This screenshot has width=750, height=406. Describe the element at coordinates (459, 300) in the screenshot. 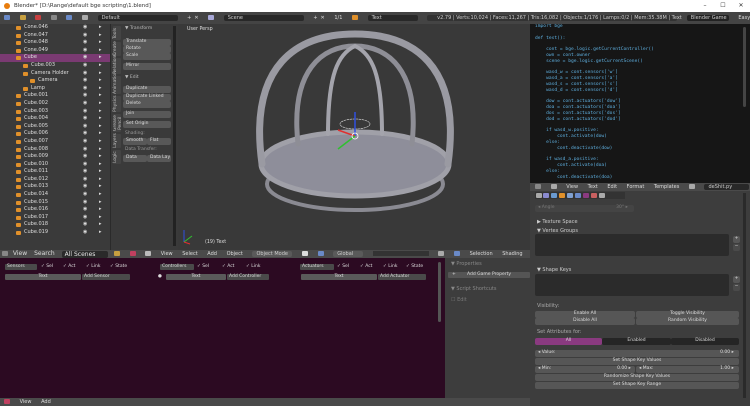

I see `edit-shortcut-checkbox: ☐ Edit` at that location.